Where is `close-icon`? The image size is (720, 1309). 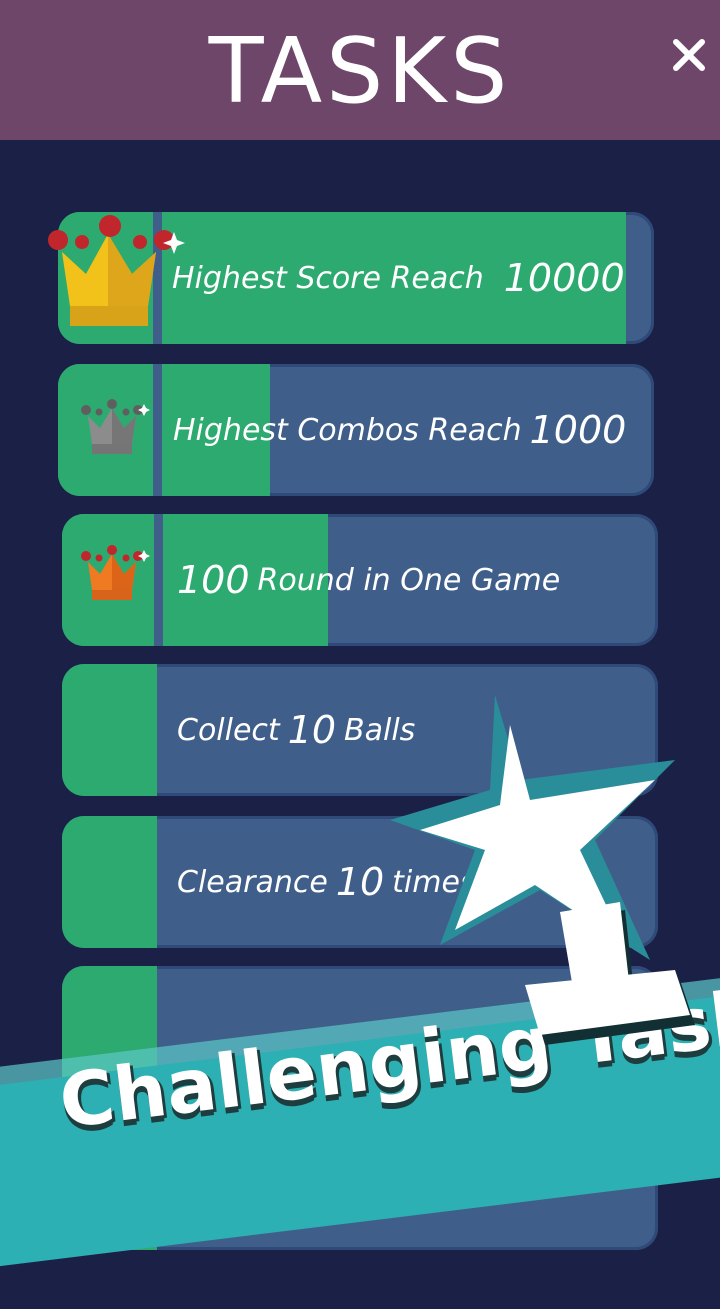 close-icon is located at coordinates (689, 55).